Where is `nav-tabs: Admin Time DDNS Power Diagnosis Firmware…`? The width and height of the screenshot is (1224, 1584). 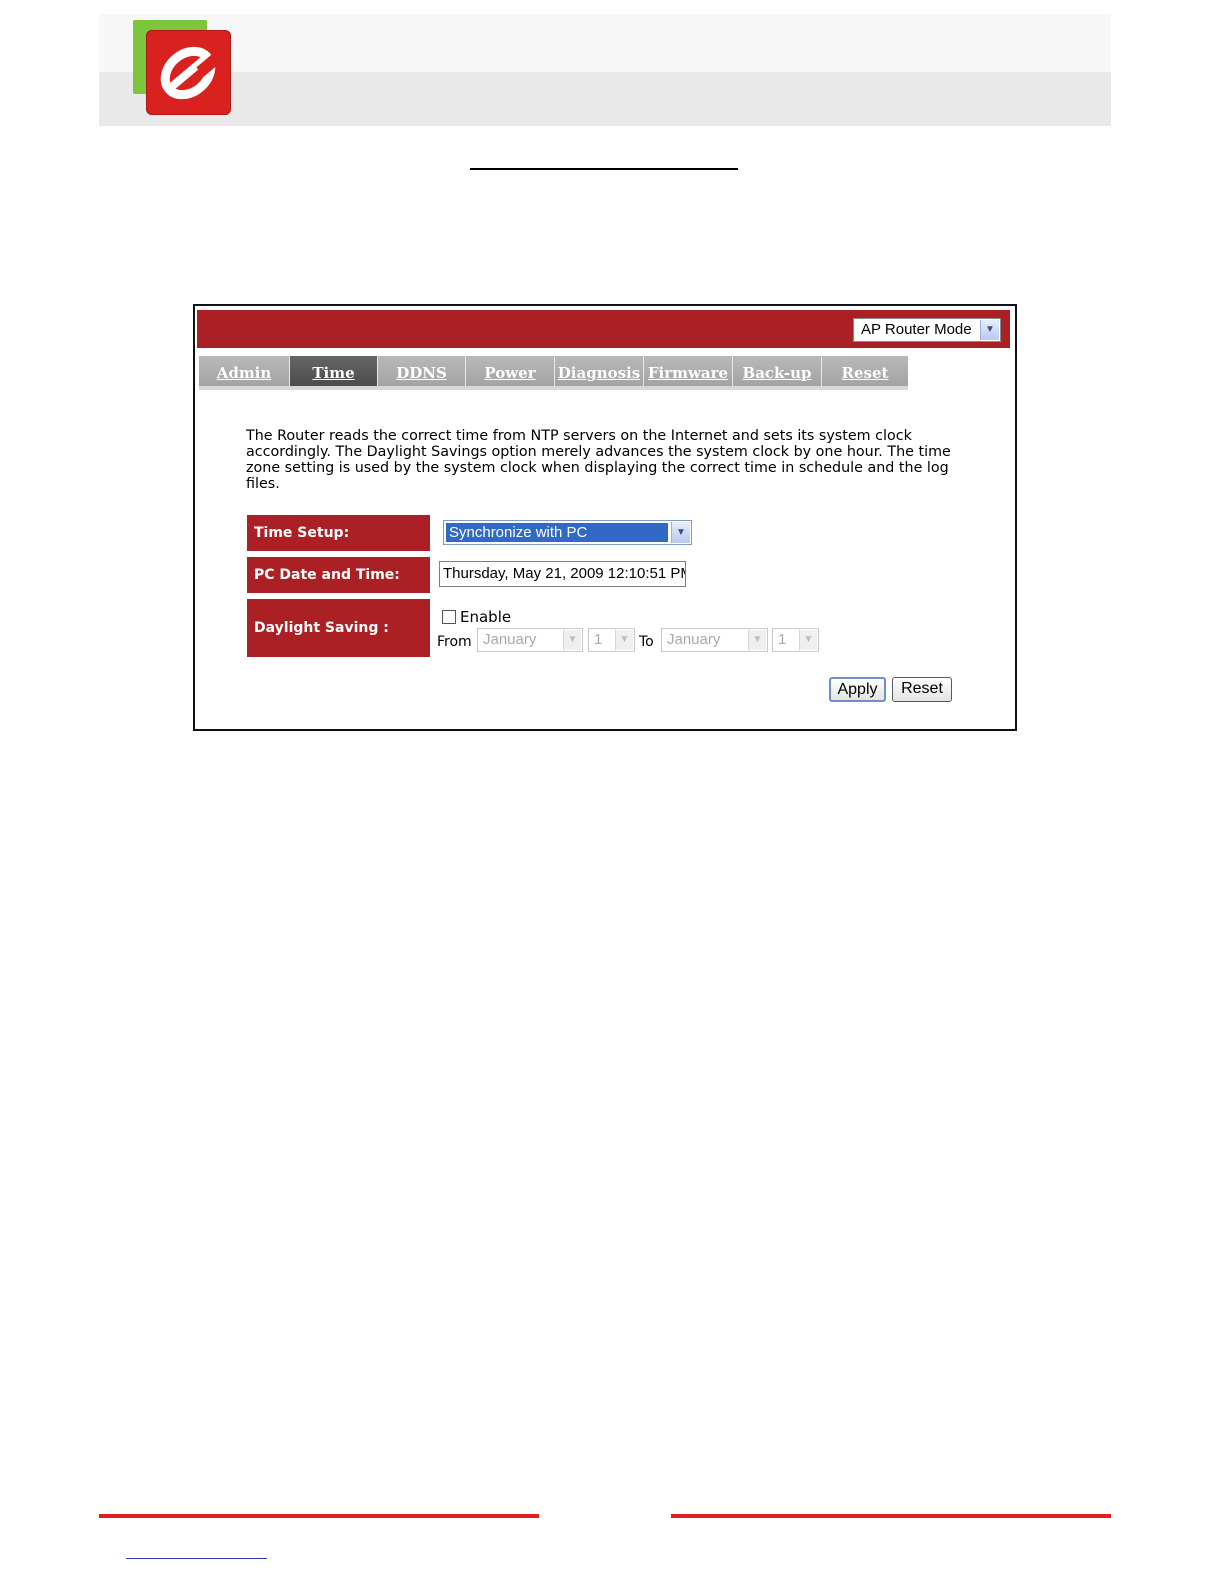
nav-tabs: Admin Time DDNS Power Diagnosis Firmware… is located at coordinates (553, 371).